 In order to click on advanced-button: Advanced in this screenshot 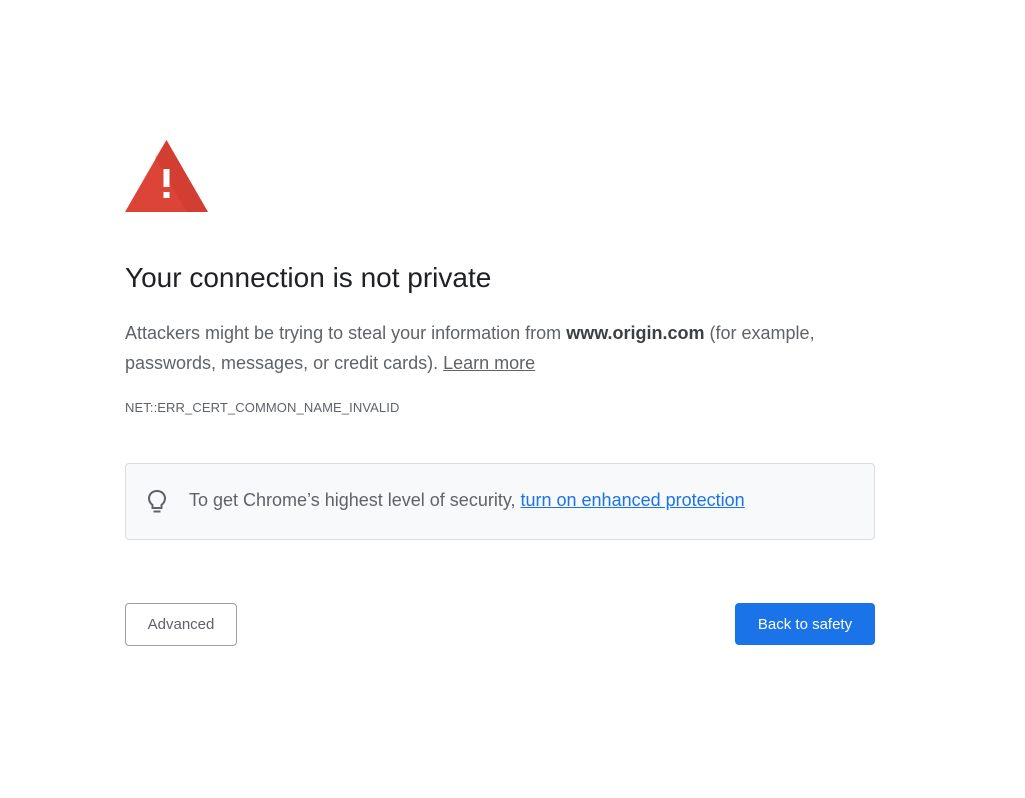, I will do `click(181, 624)`.